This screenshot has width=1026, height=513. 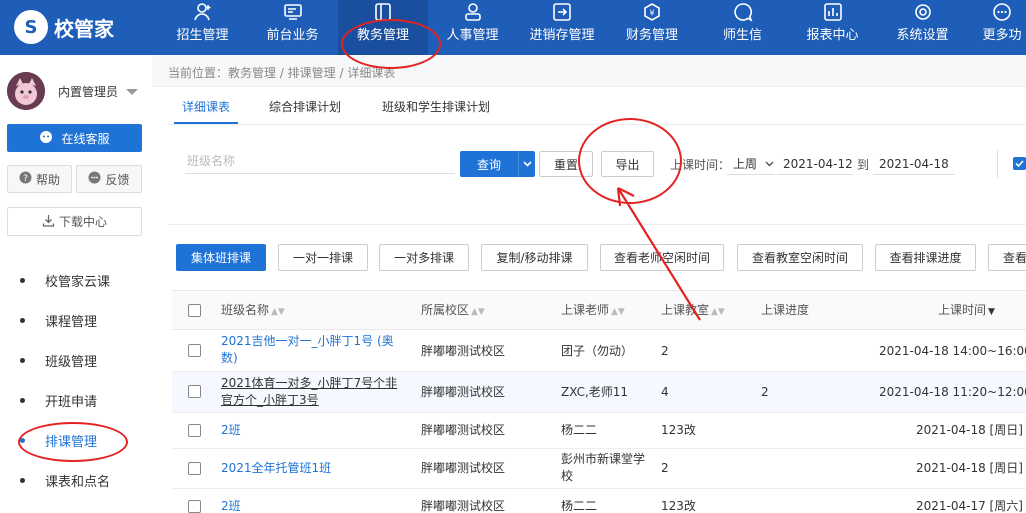 I want to click on room-cell: 123改, so click(x=678, y=506).